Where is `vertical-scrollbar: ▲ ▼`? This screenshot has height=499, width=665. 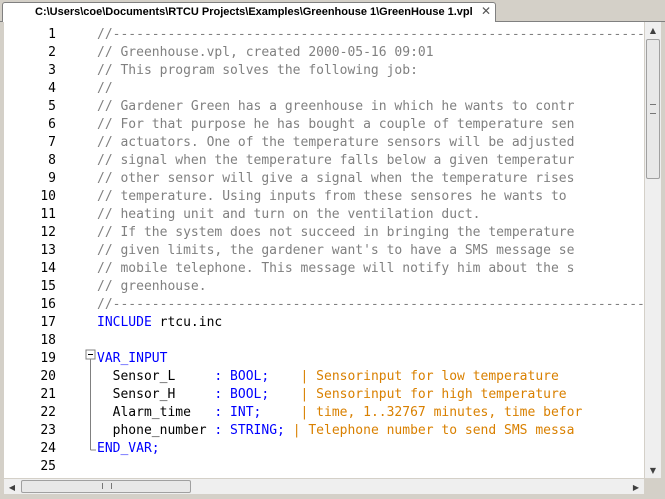
vertical-scrollbar: ▲ ▼ is located at coordinates (652, 250).